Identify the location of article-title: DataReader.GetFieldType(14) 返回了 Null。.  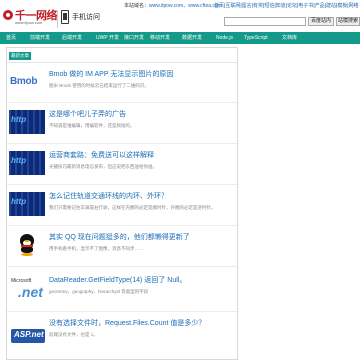
(142, 280).